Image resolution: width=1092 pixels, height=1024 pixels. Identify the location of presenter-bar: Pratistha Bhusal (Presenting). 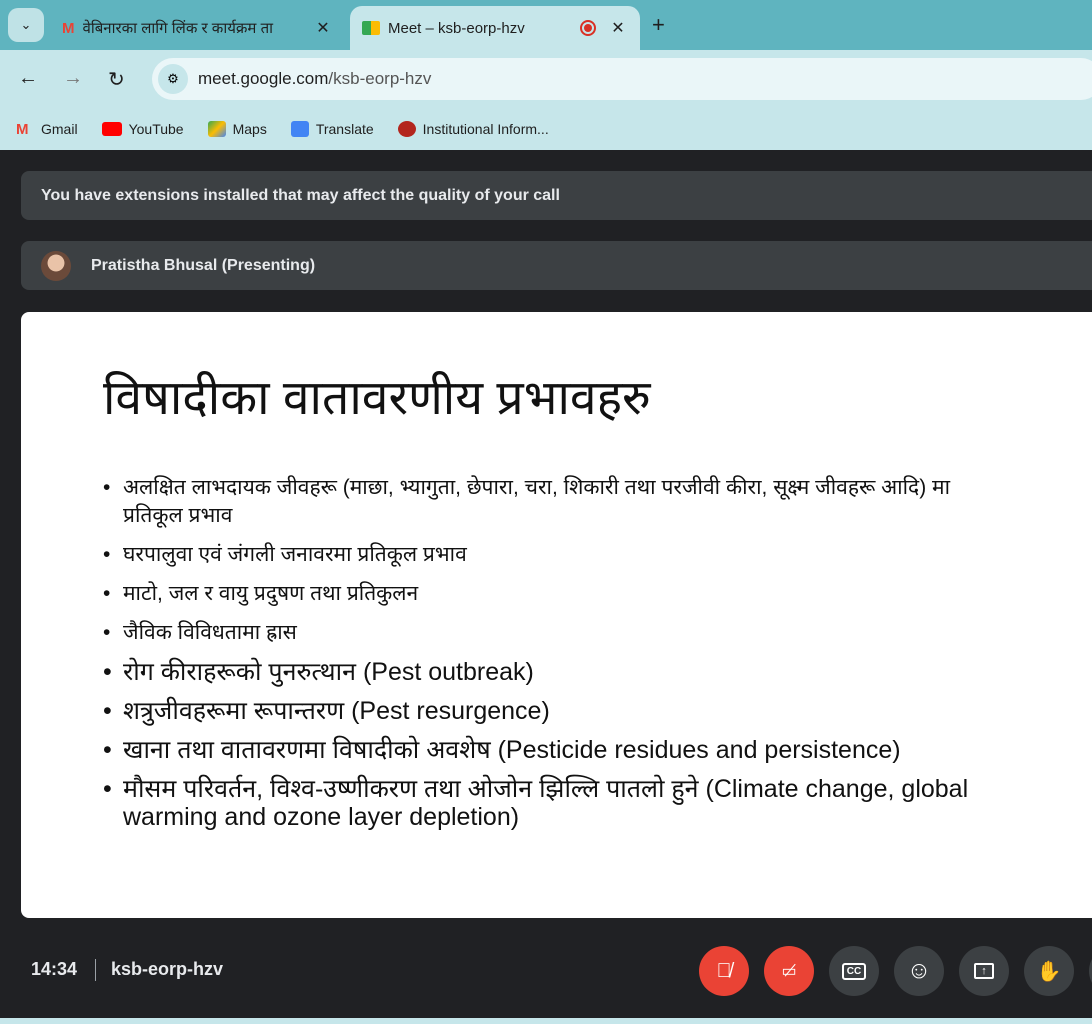
(556, 265).